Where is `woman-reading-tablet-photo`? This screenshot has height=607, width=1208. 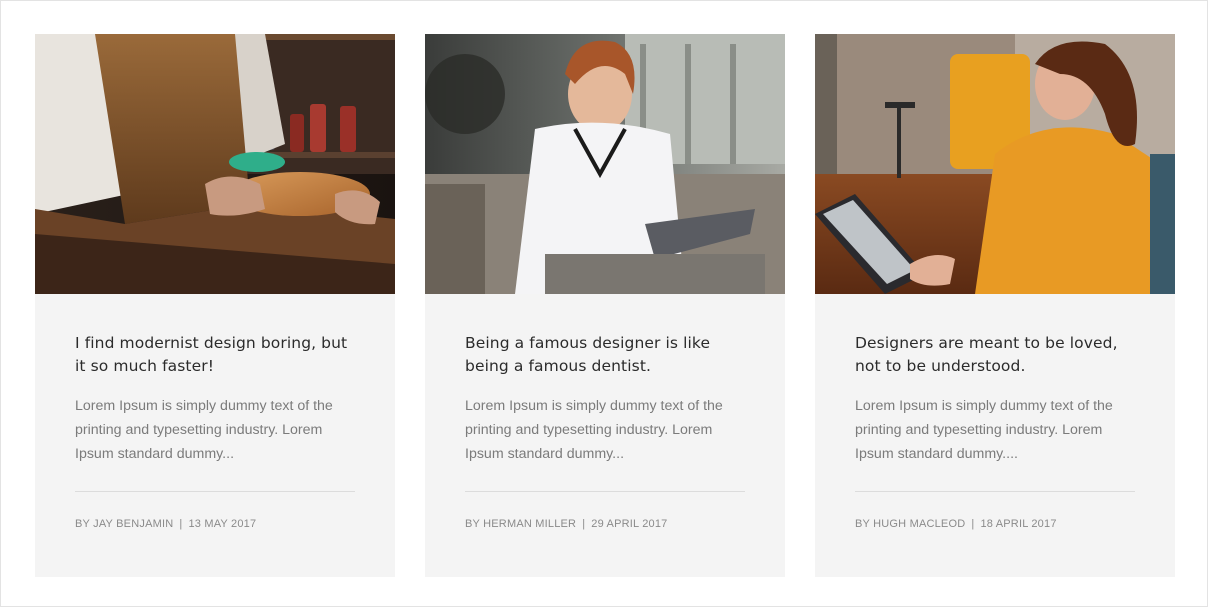
woman-reading-tablet-photo is located at coordinates (995, 164).